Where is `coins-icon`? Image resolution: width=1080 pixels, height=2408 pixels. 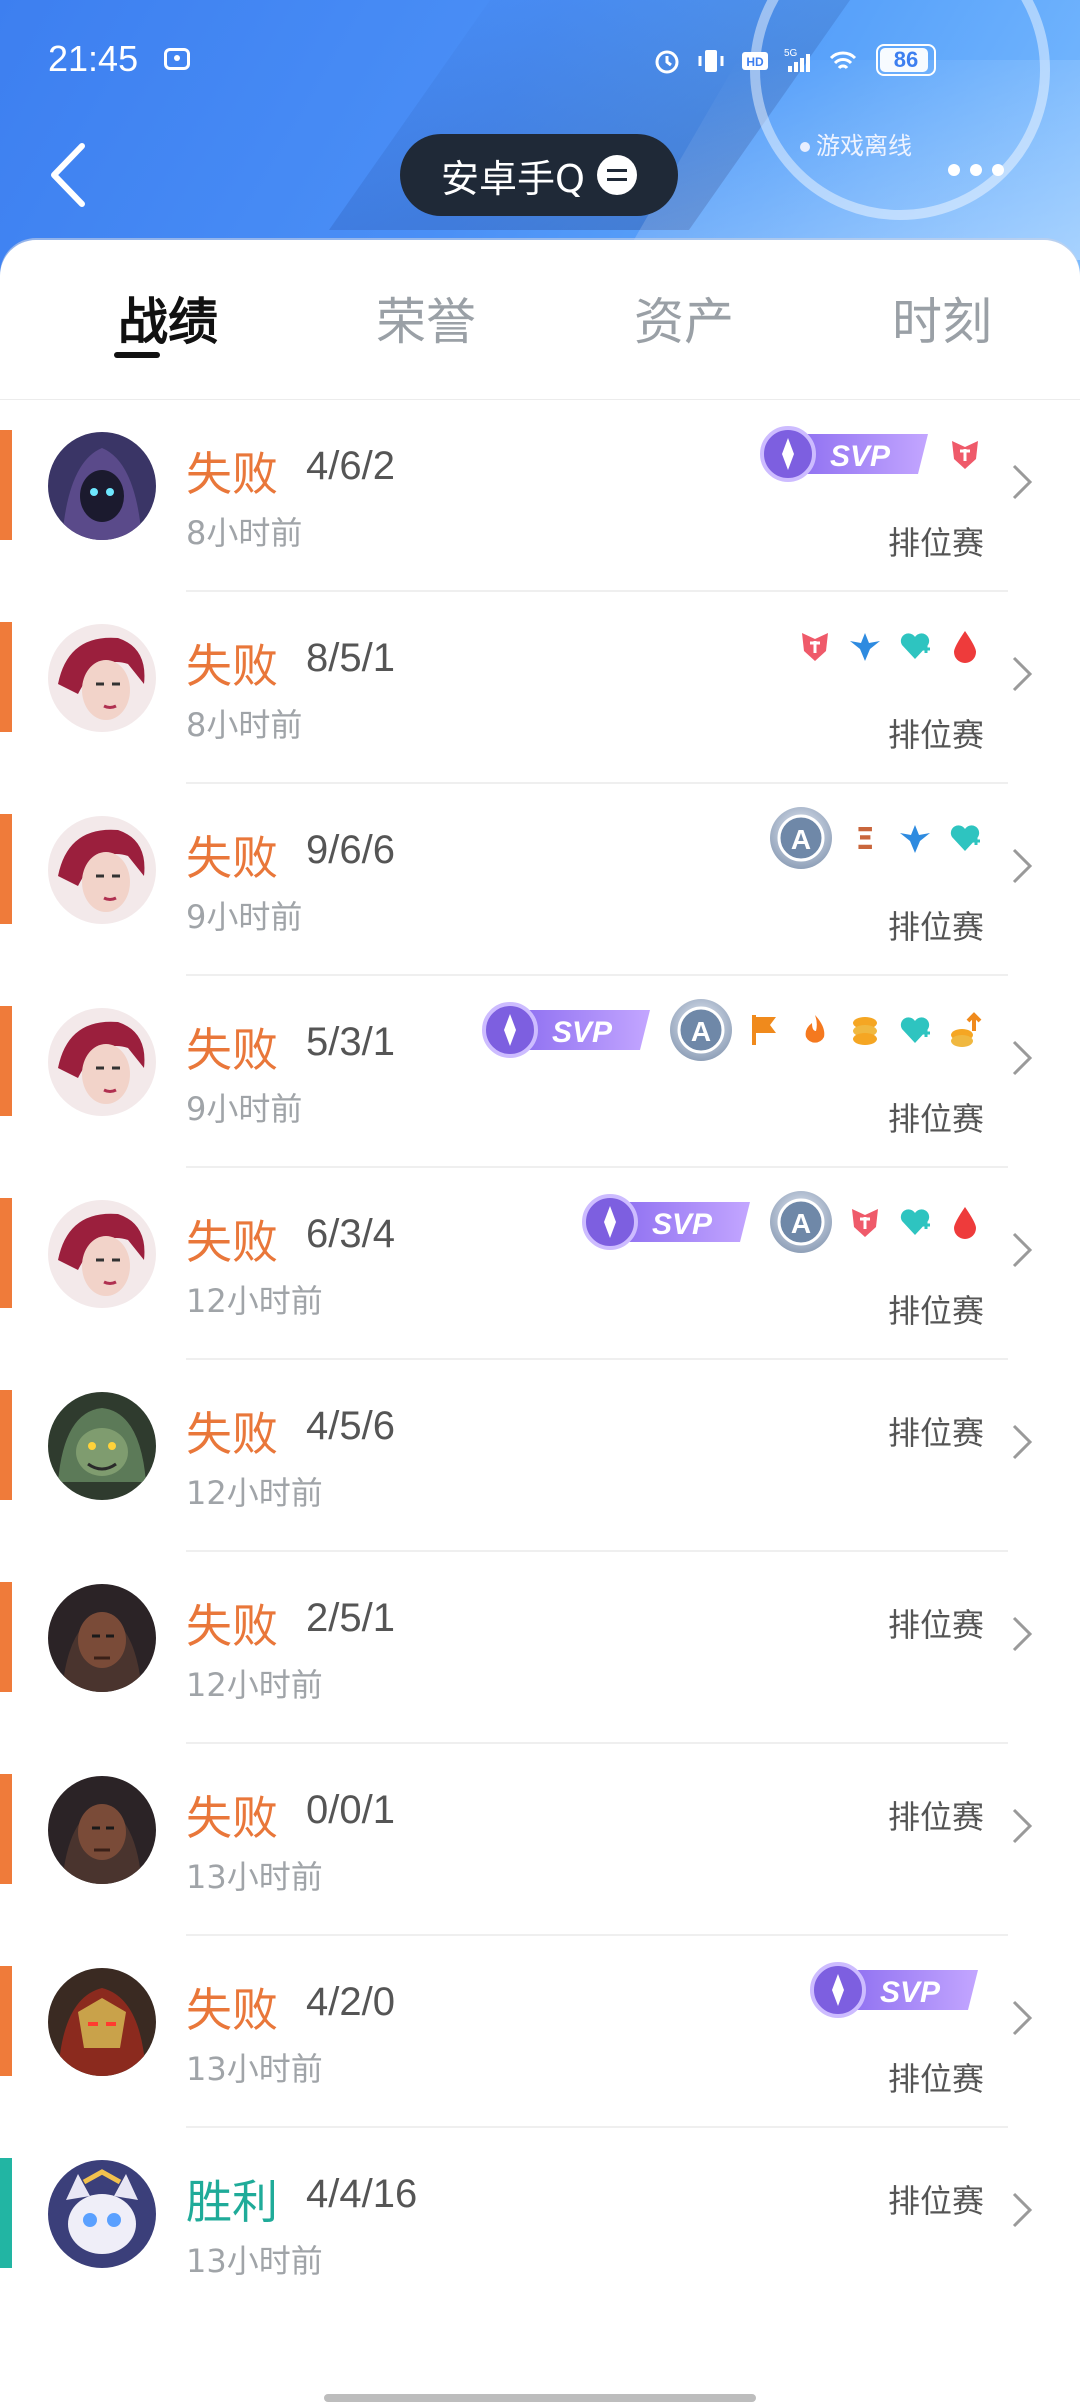
coins-icon is located at coordinates (865, 1031).